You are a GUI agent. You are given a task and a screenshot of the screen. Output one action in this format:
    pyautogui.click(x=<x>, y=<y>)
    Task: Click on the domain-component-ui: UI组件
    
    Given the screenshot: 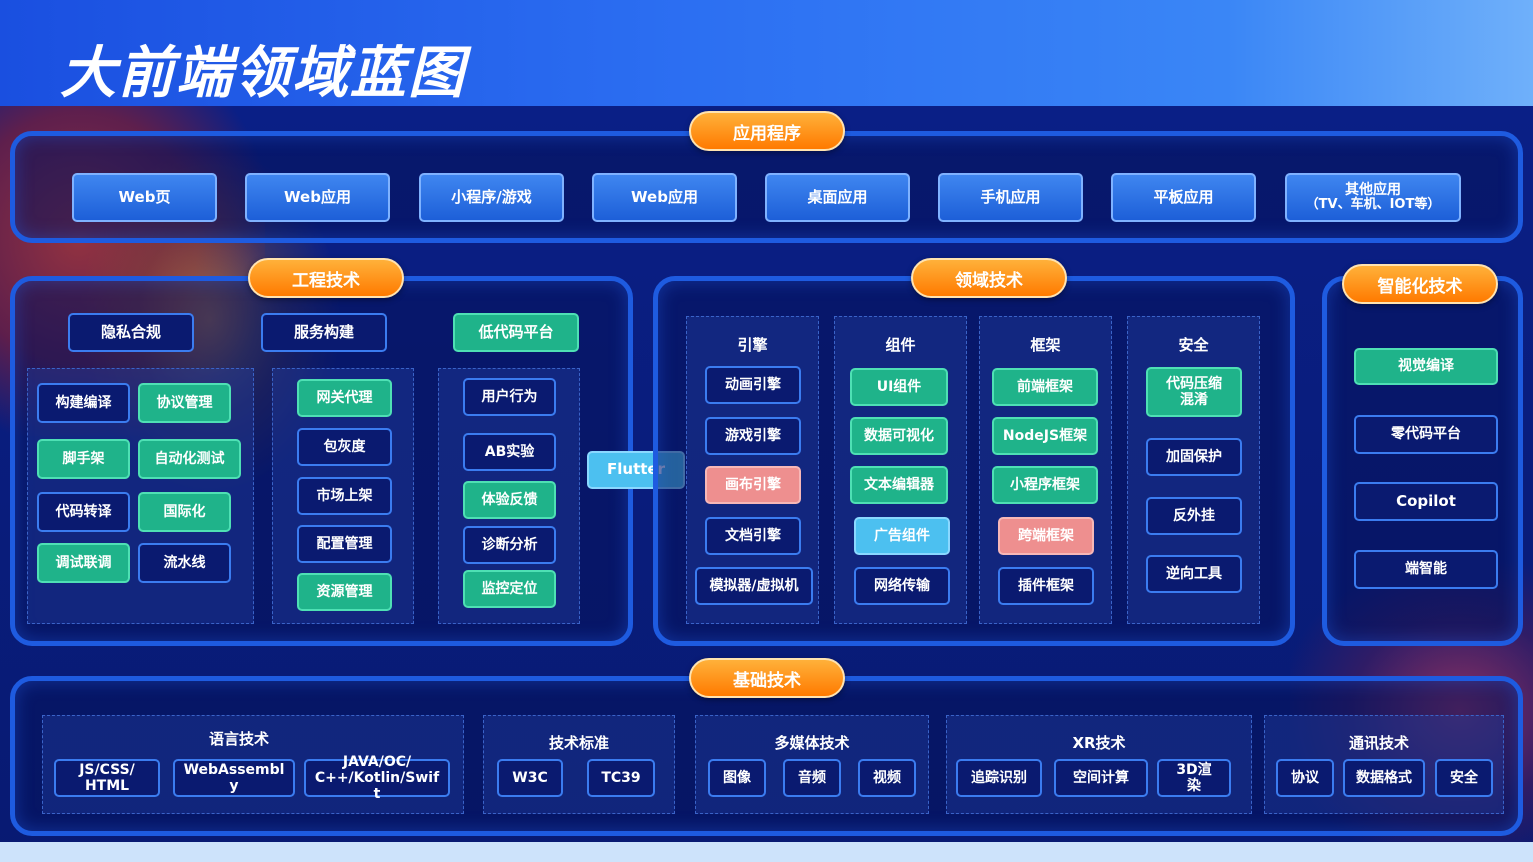 What is the action you would take?
    pyautogui.click(x=899, y=387)
    